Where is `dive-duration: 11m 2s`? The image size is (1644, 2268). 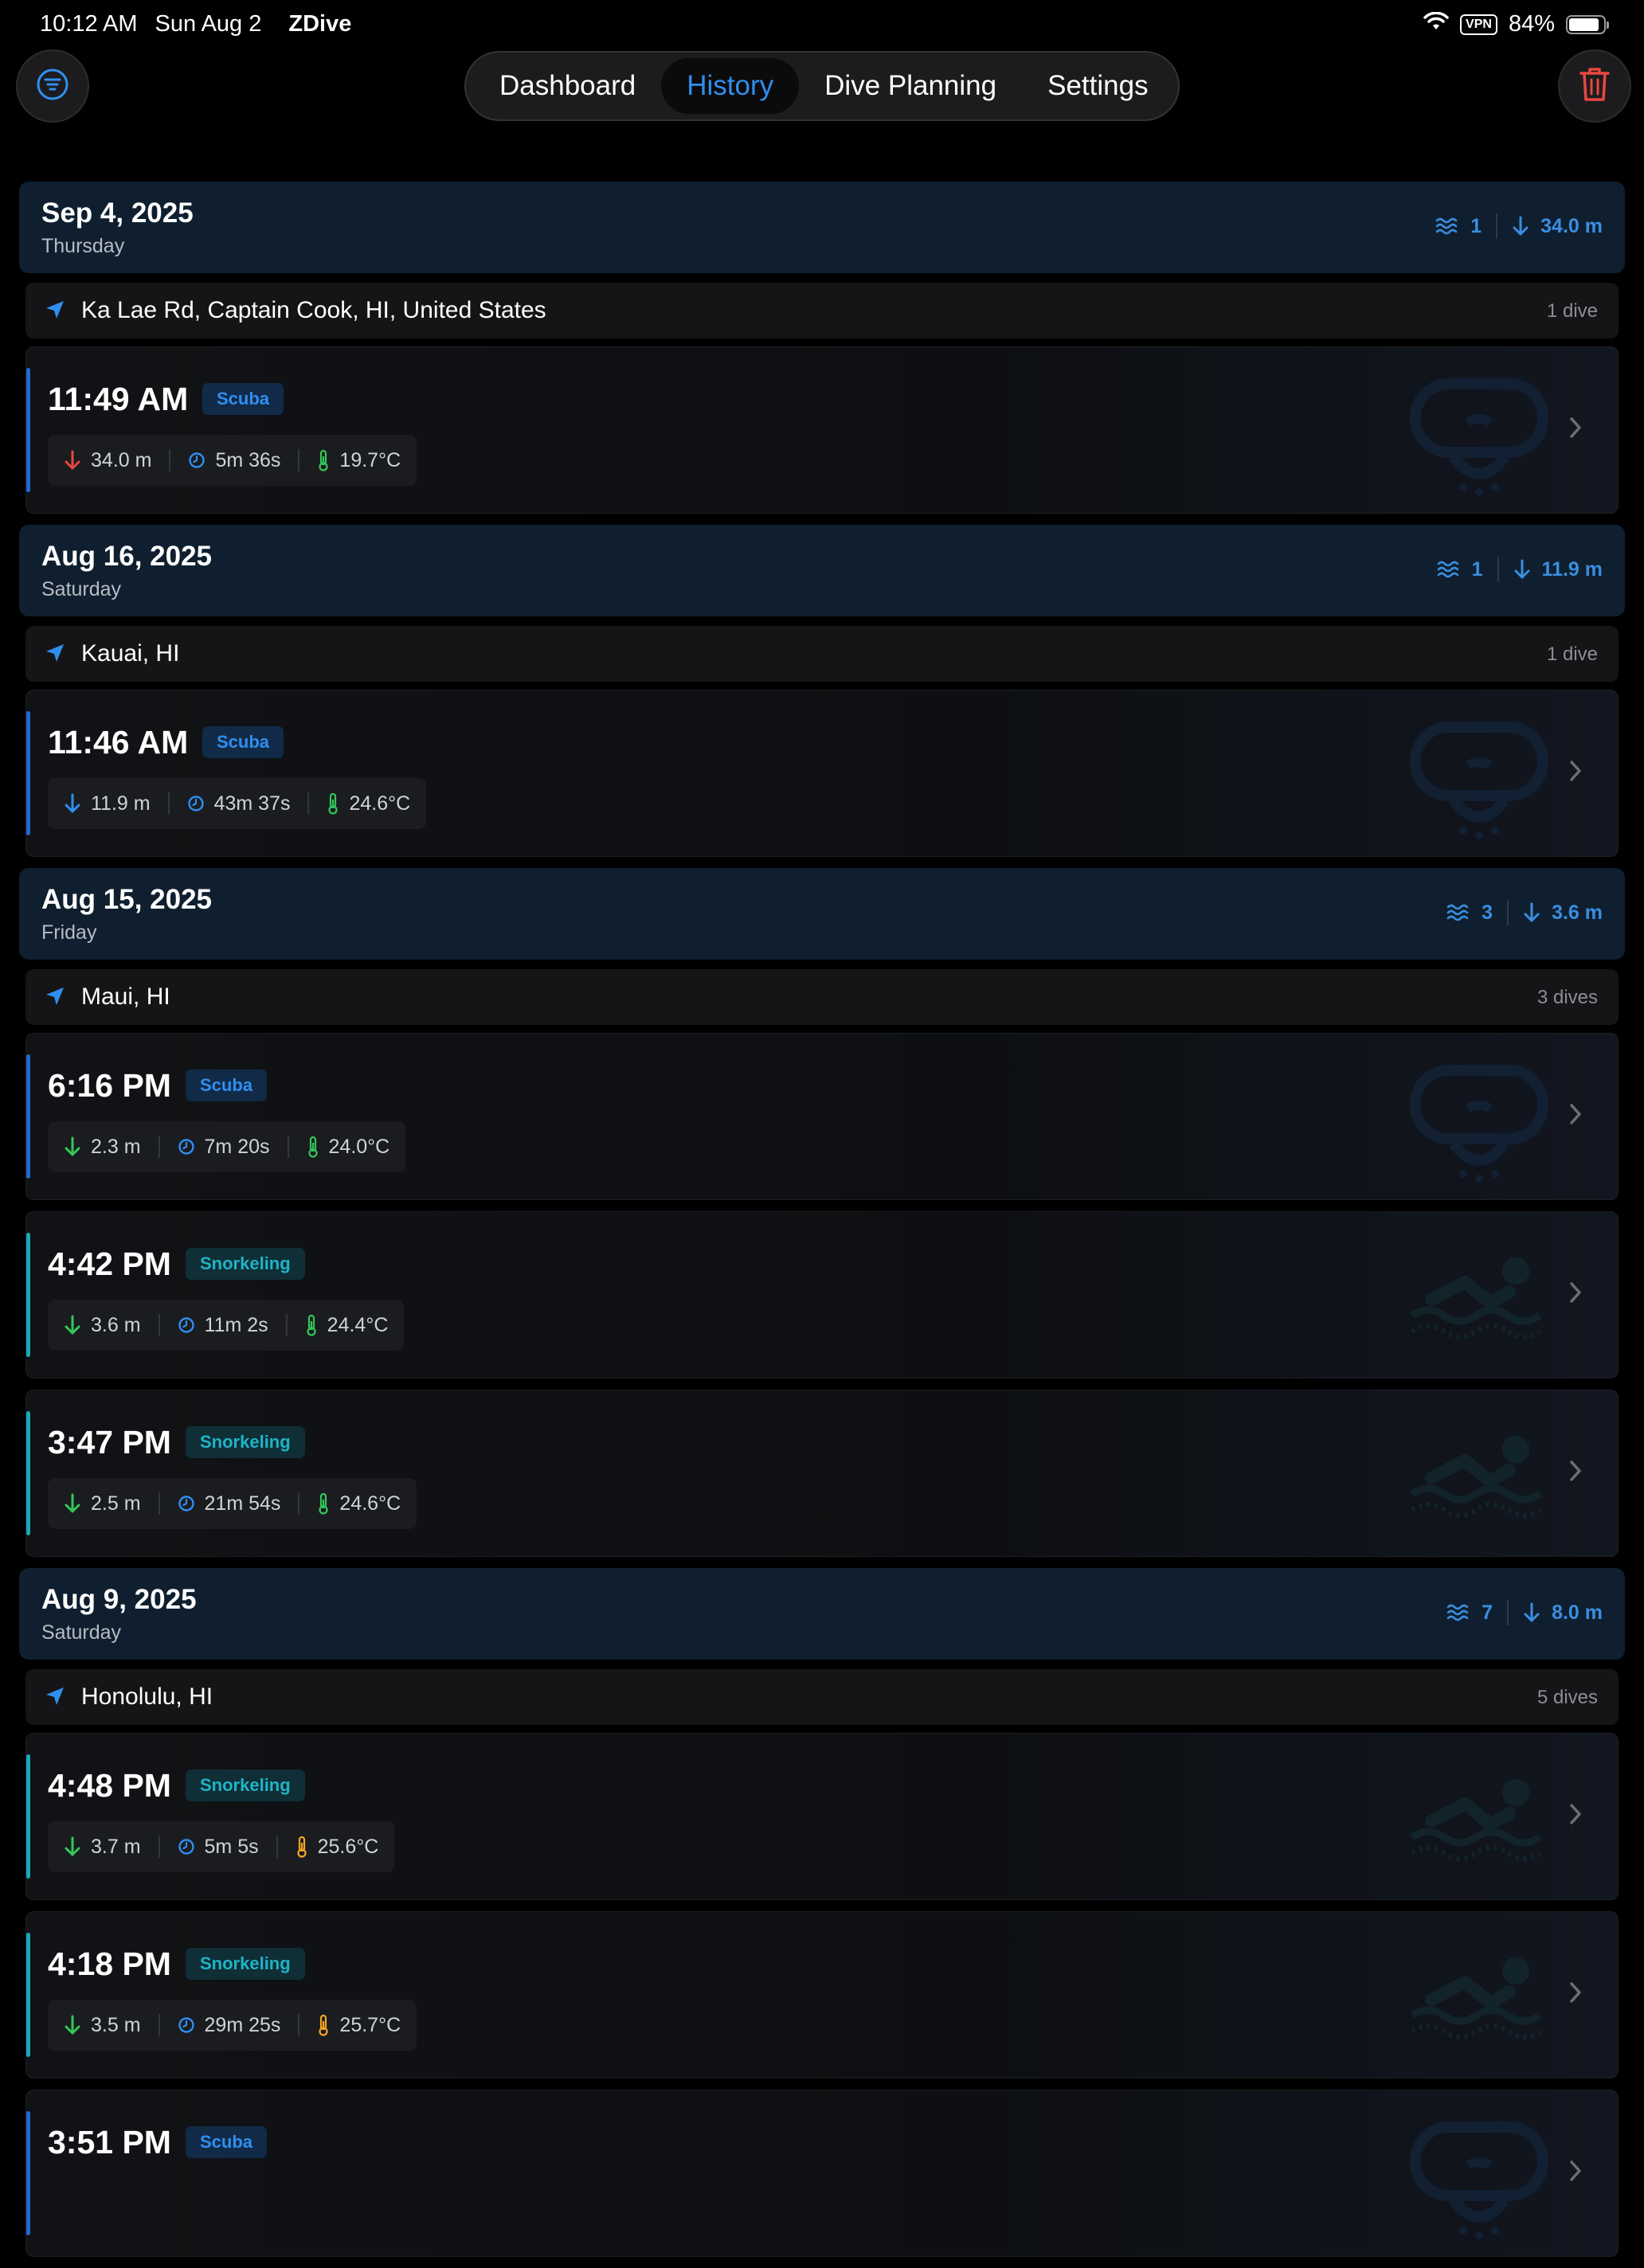
dive-duration: 11m 2s is located at coordinates (223, 1325).